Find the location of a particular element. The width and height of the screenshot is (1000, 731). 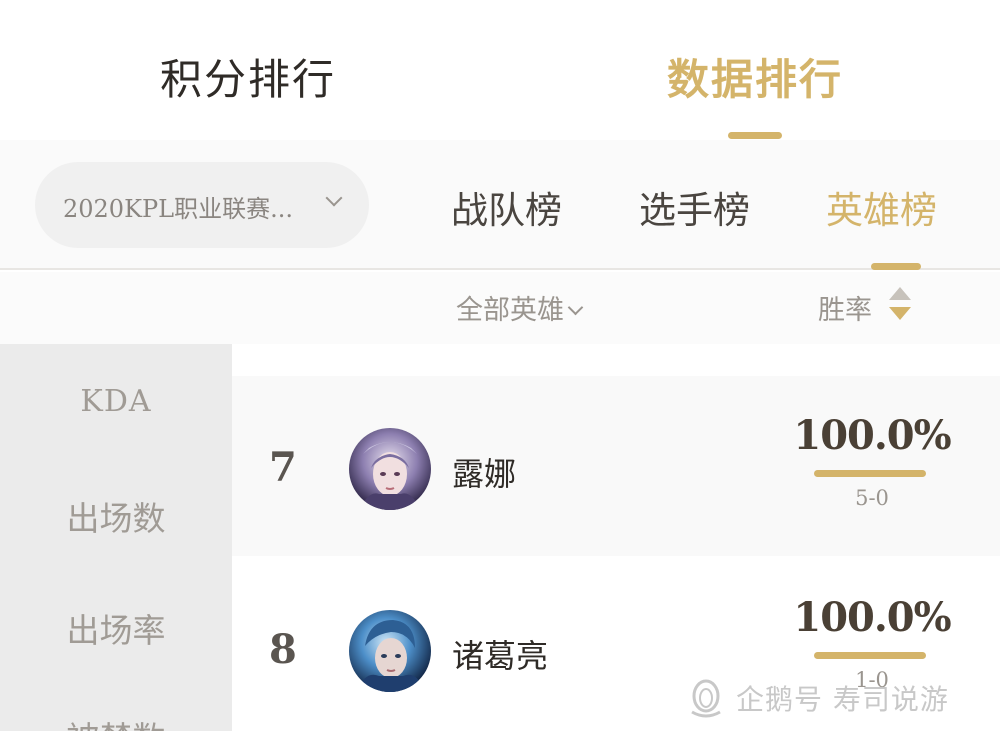

sidebar-item-appearance-rate: 出场率 is located at coordinates (116, 628).